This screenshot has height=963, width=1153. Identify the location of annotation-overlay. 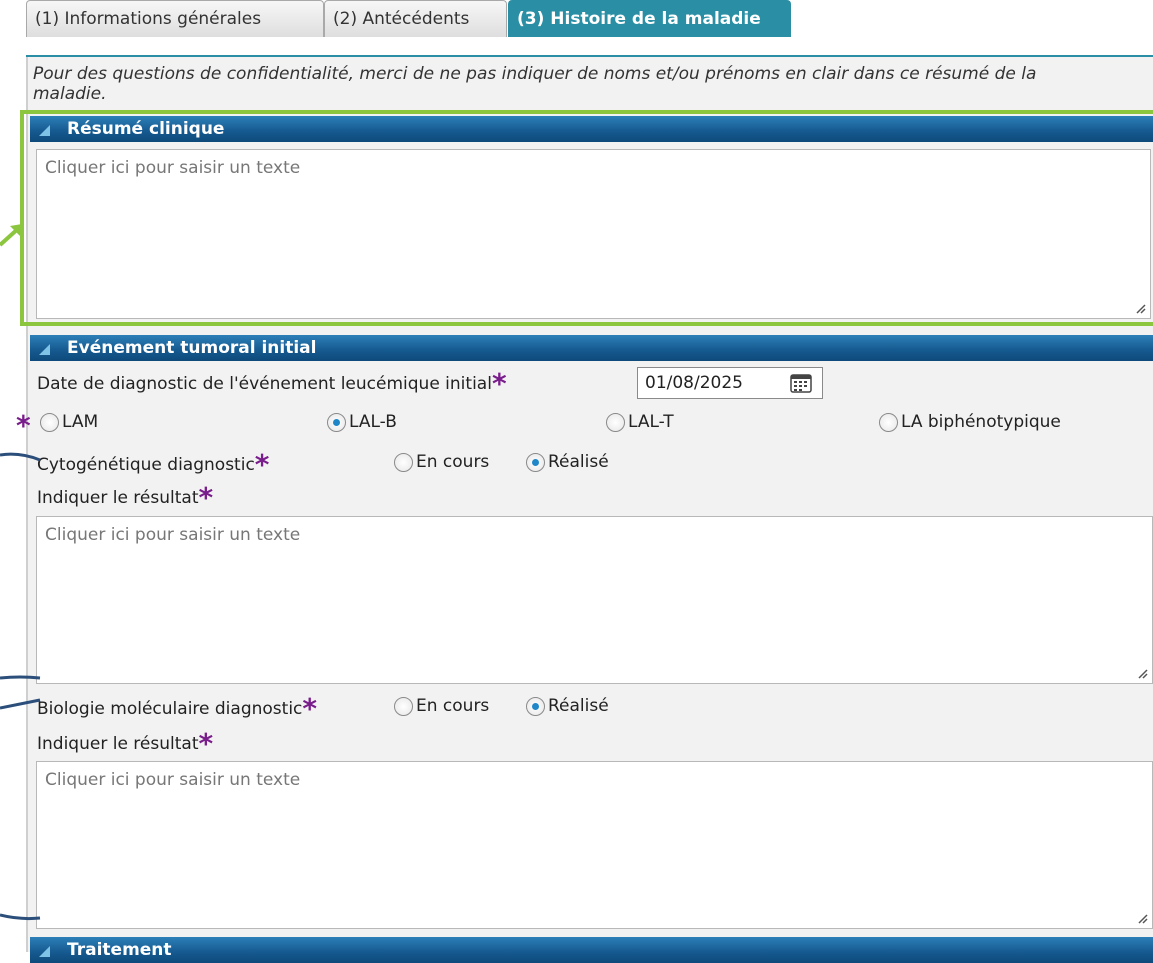
(20, 572).